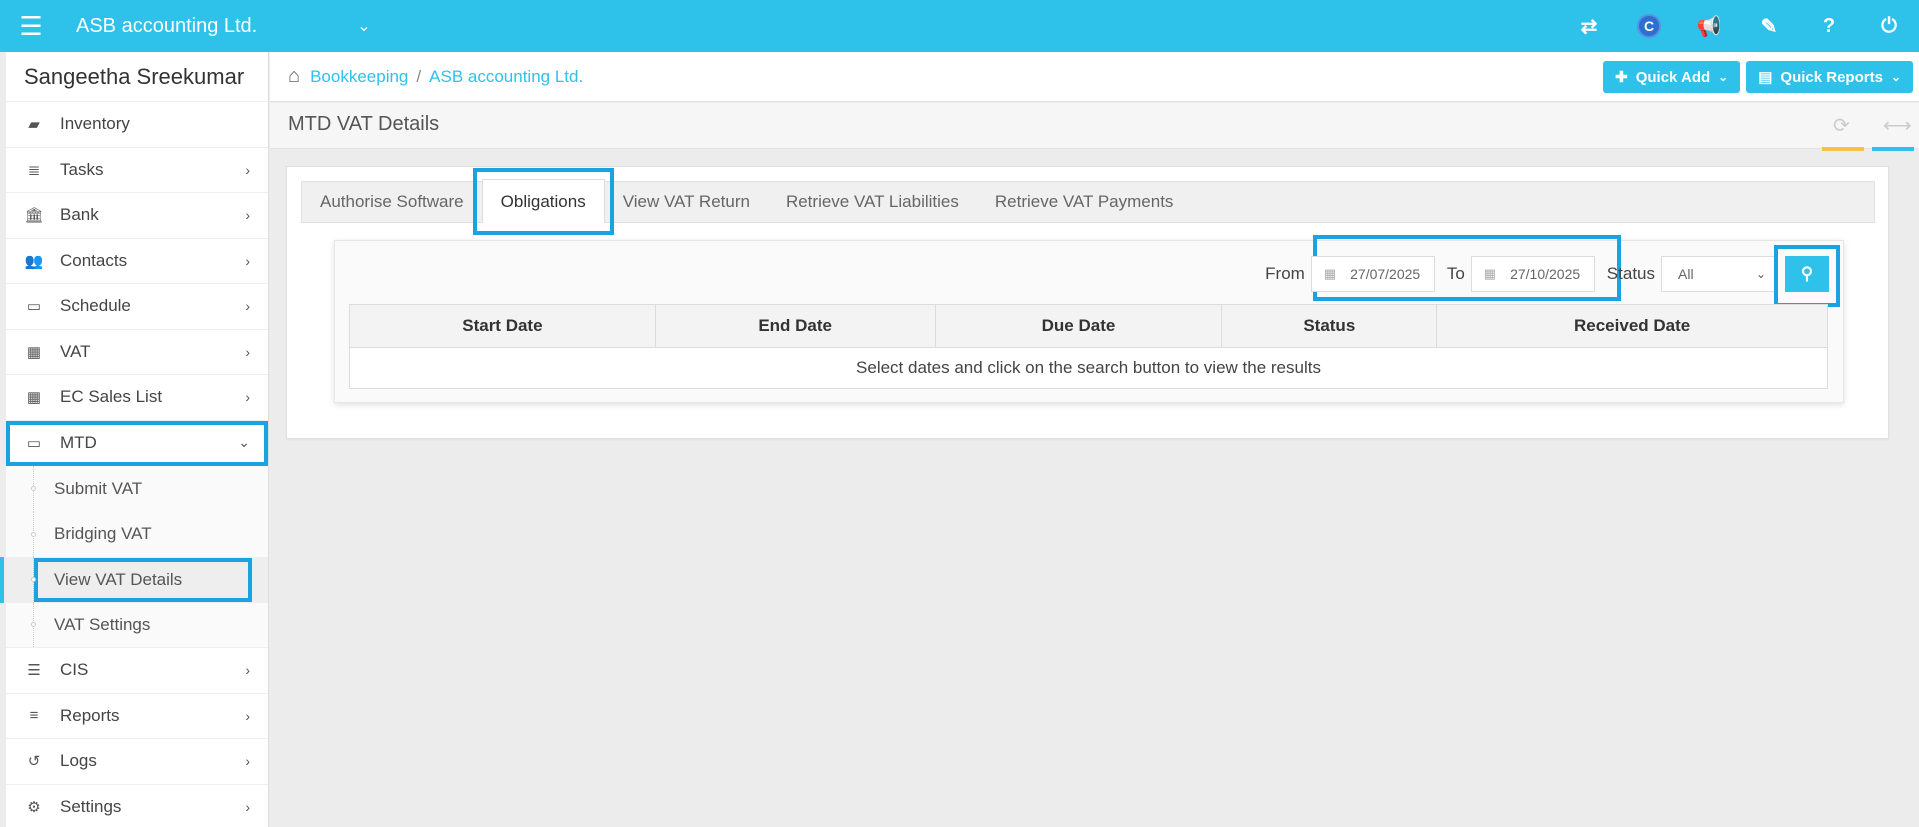 Image resolution: width=1919 pixels, height=827 pixels. Describe the element at coordinates (34, 671) in the screenshot. I see `indent-icon: ☰` at that location.